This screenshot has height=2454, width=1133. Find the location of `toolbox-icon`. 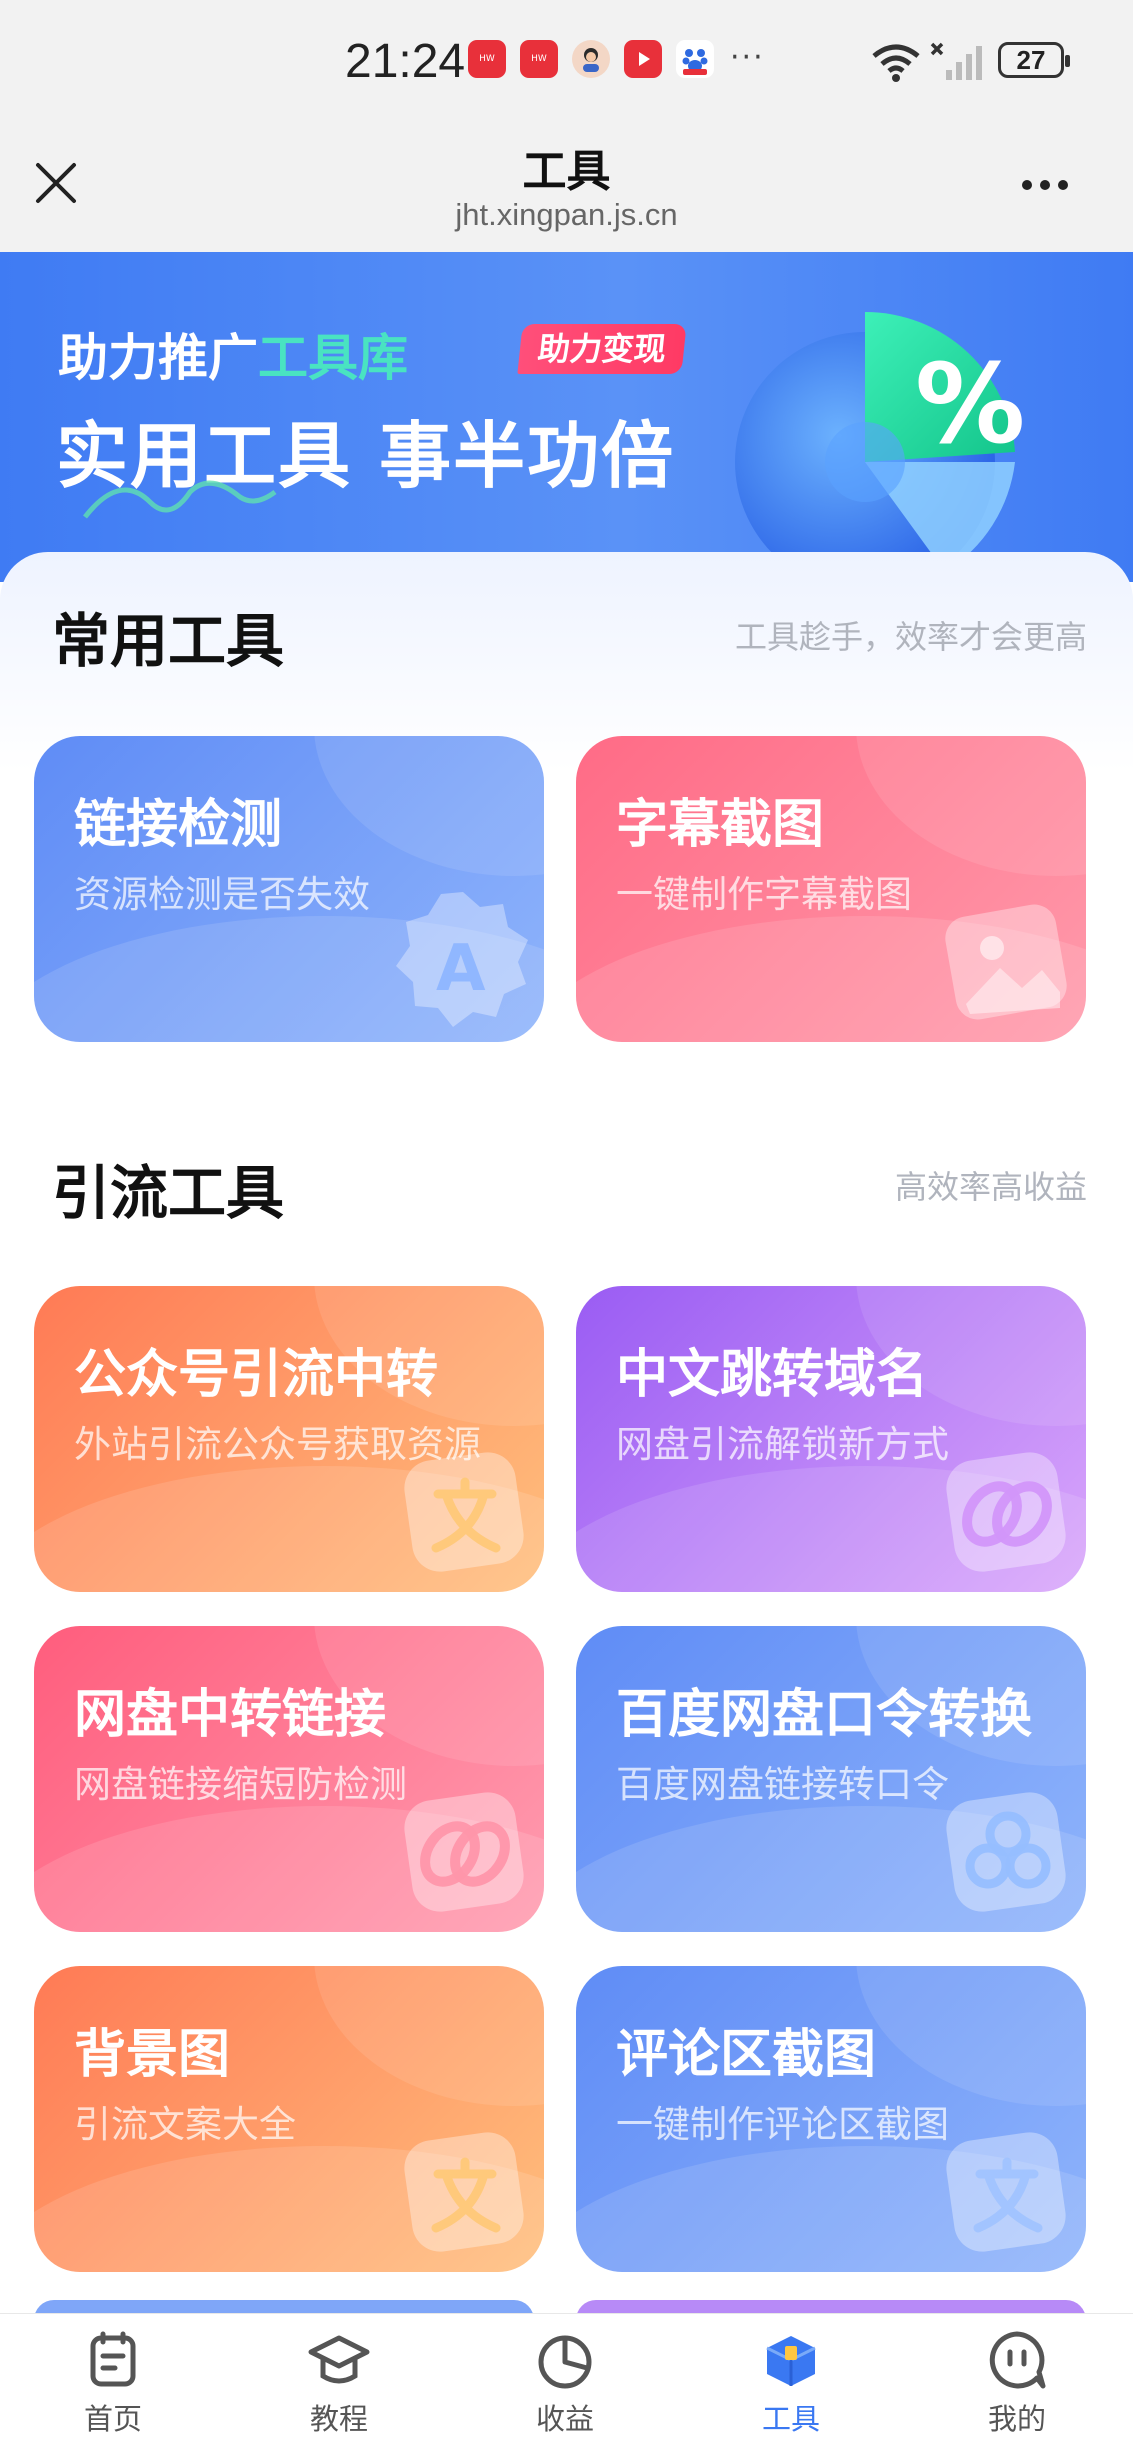

toolbox-icon is located at coordinates (791, 2361).